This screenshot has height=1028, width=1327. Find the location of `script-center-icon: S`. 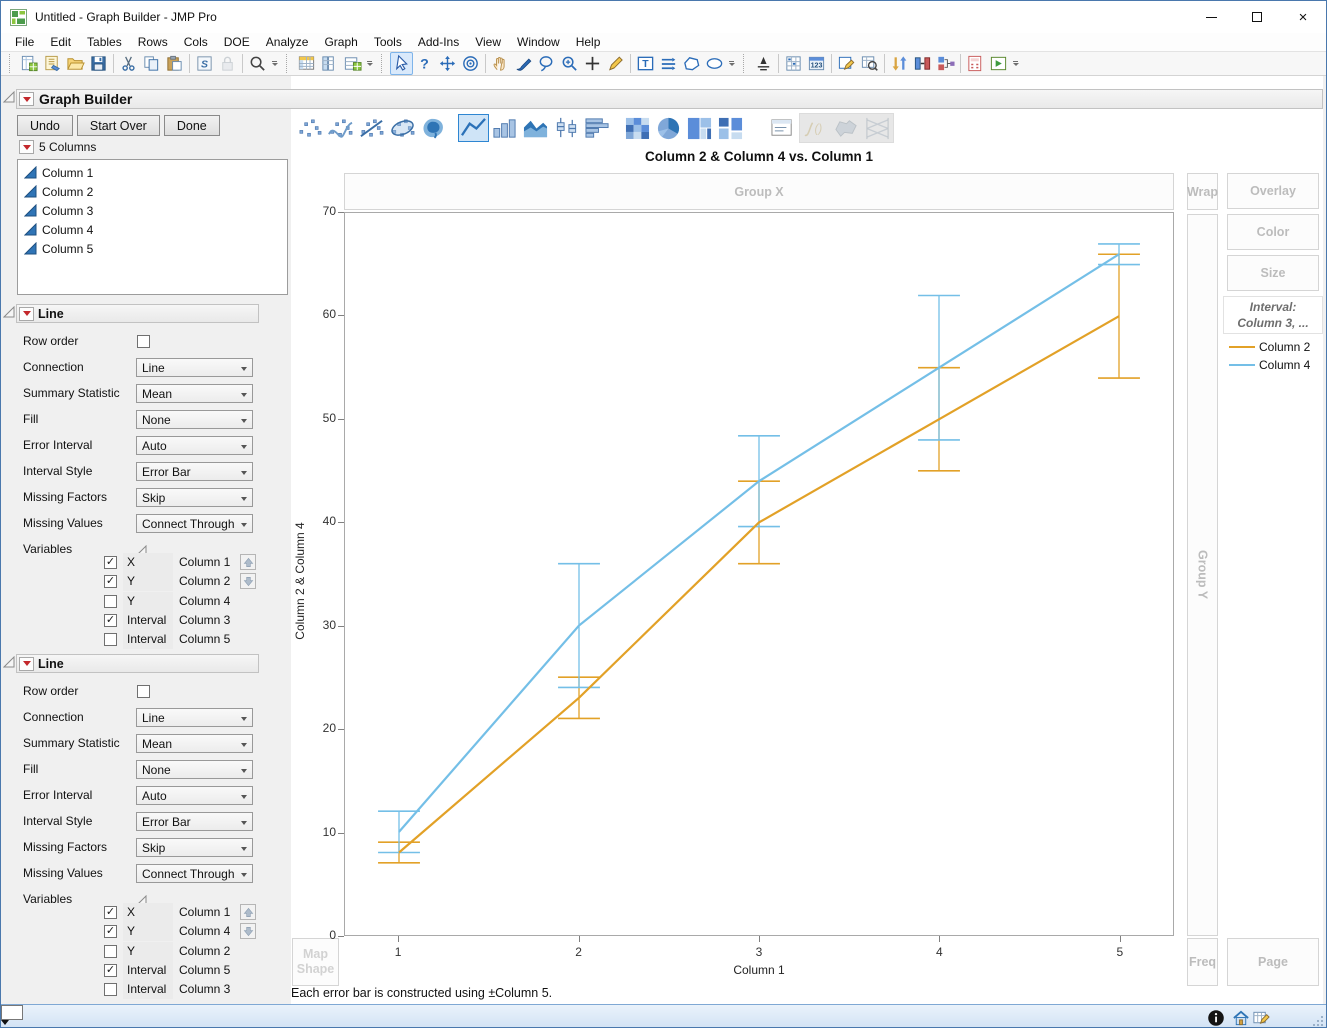

script-center-icon: S is located at coordinates (204, 63).